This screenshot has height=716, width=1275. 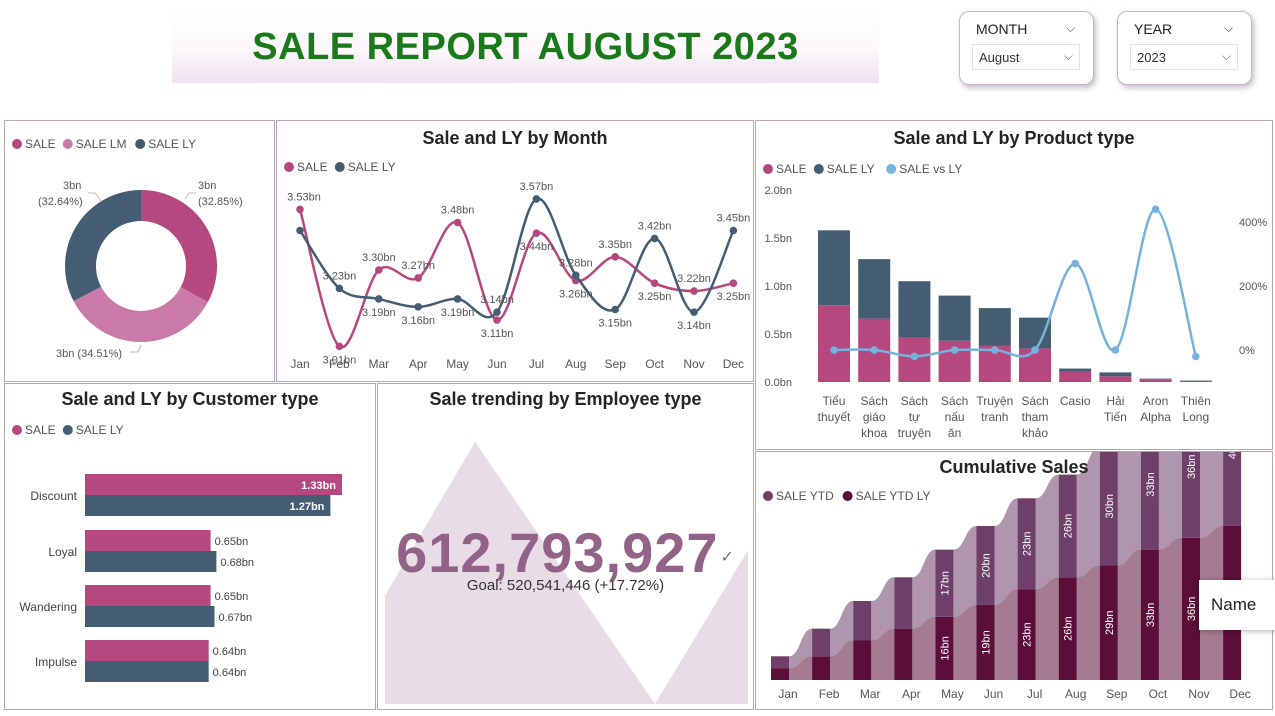 I want to click on data-label-ytd-aug: 26bn, so click(x=1069, y=526).